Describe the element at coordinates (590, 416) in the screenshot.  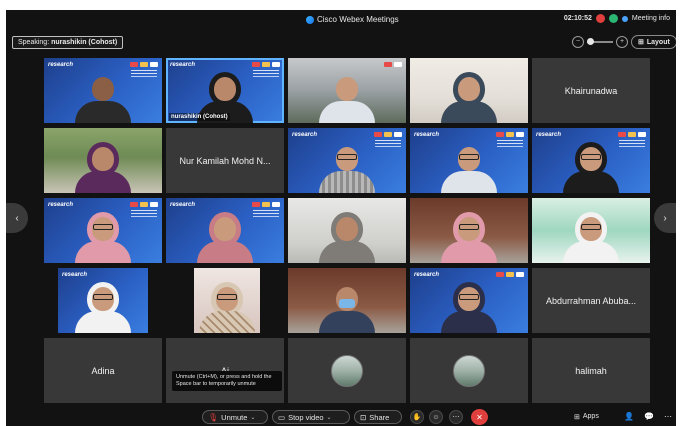
I see `apps-label: Apps` at that location.